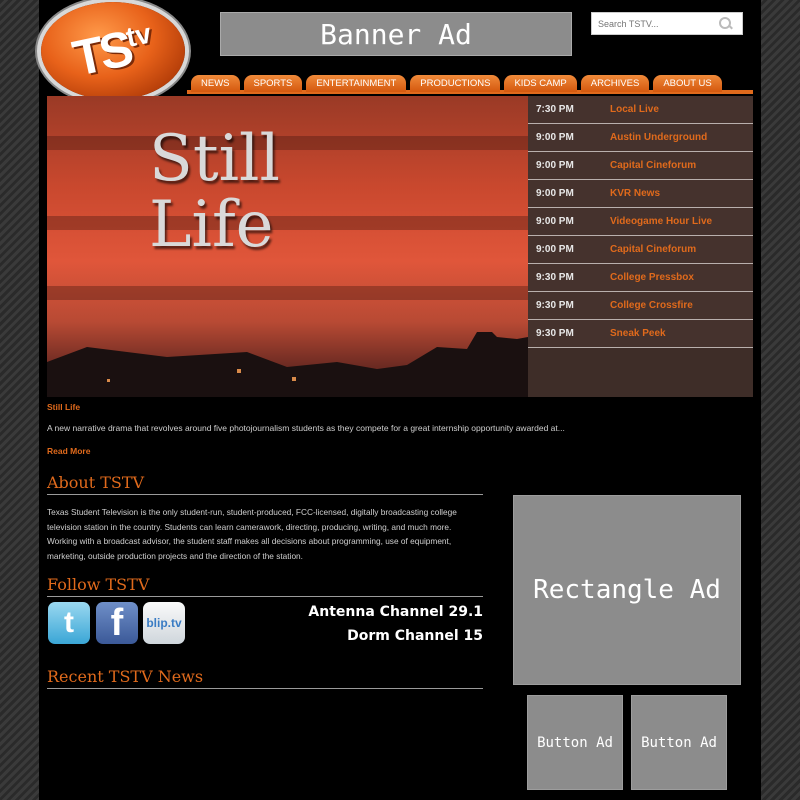 This screenshot has height=800, width=800. What do you see at coordinates (640, 138) in the screenshot?
I see `schedule-row: 9:00 PM Austin Underground` at bounding box center [640, 138].